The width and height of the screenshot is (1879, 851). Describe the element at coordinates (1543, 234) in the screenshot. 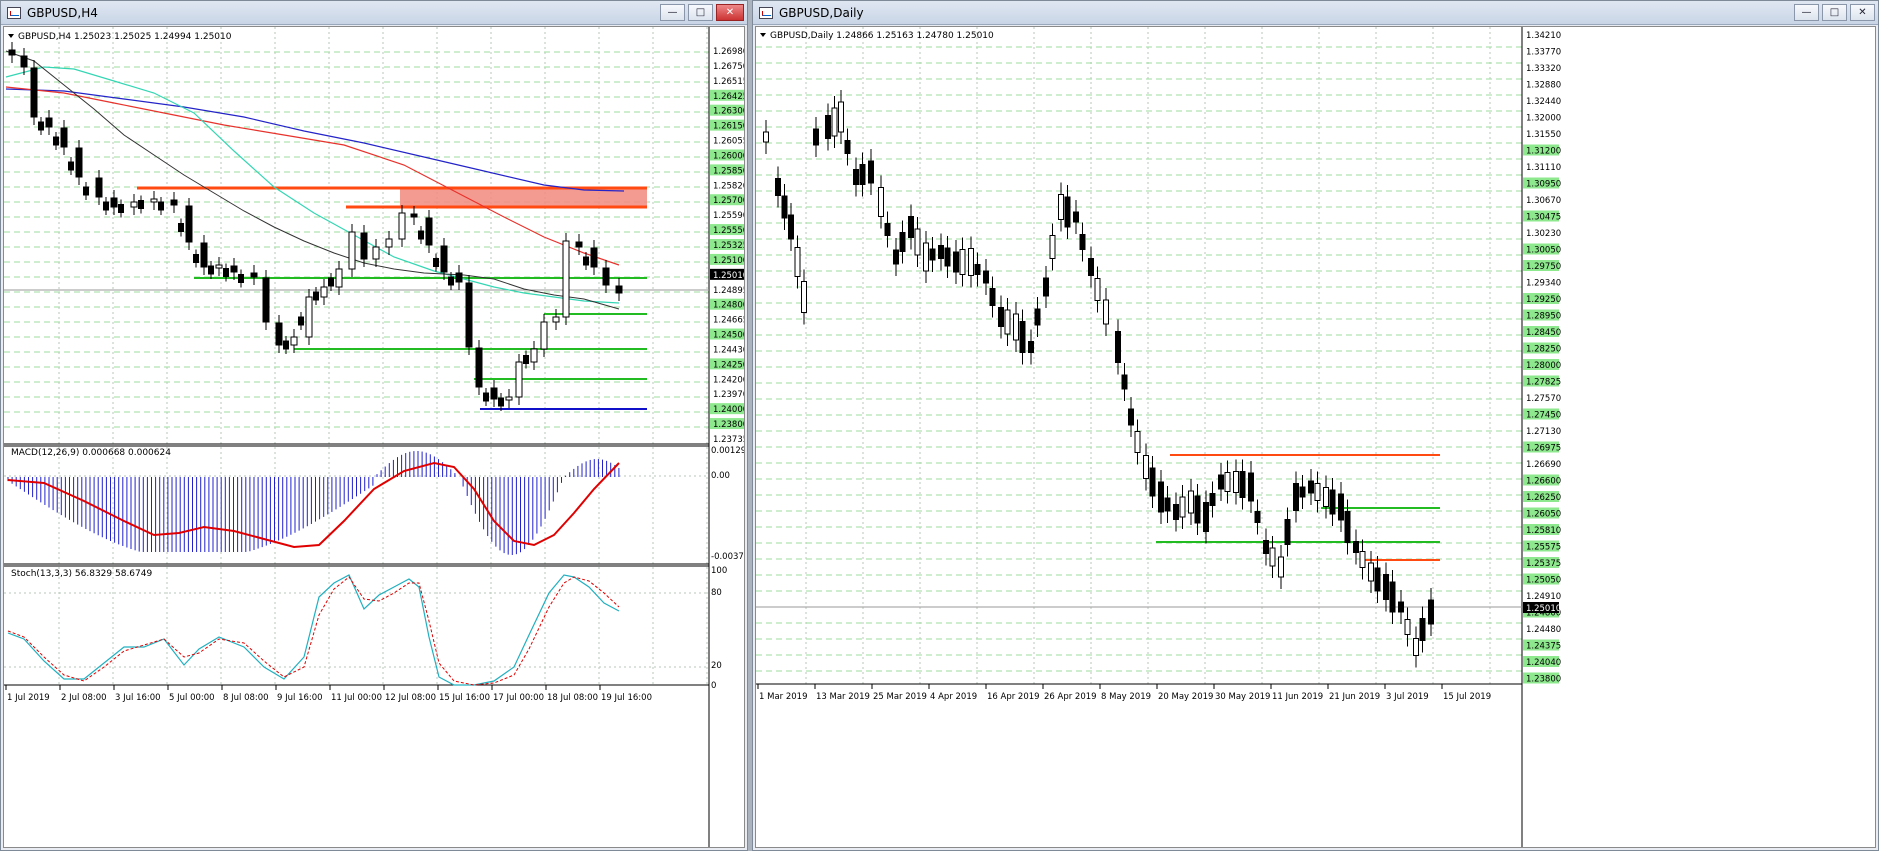

I see `price-axis-label: 1.30230` at that location.